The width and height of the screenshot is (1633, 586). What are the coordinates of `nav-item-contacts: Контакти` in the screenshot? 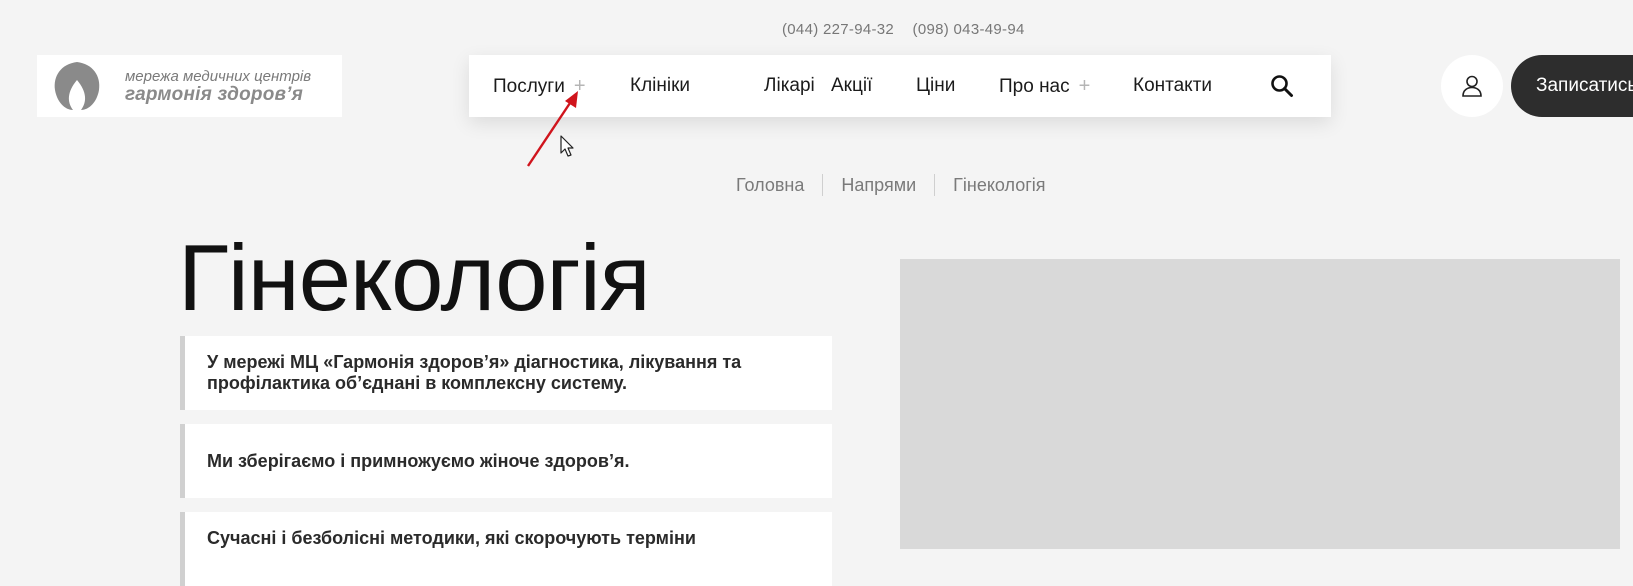 It's located at (1172, 86).